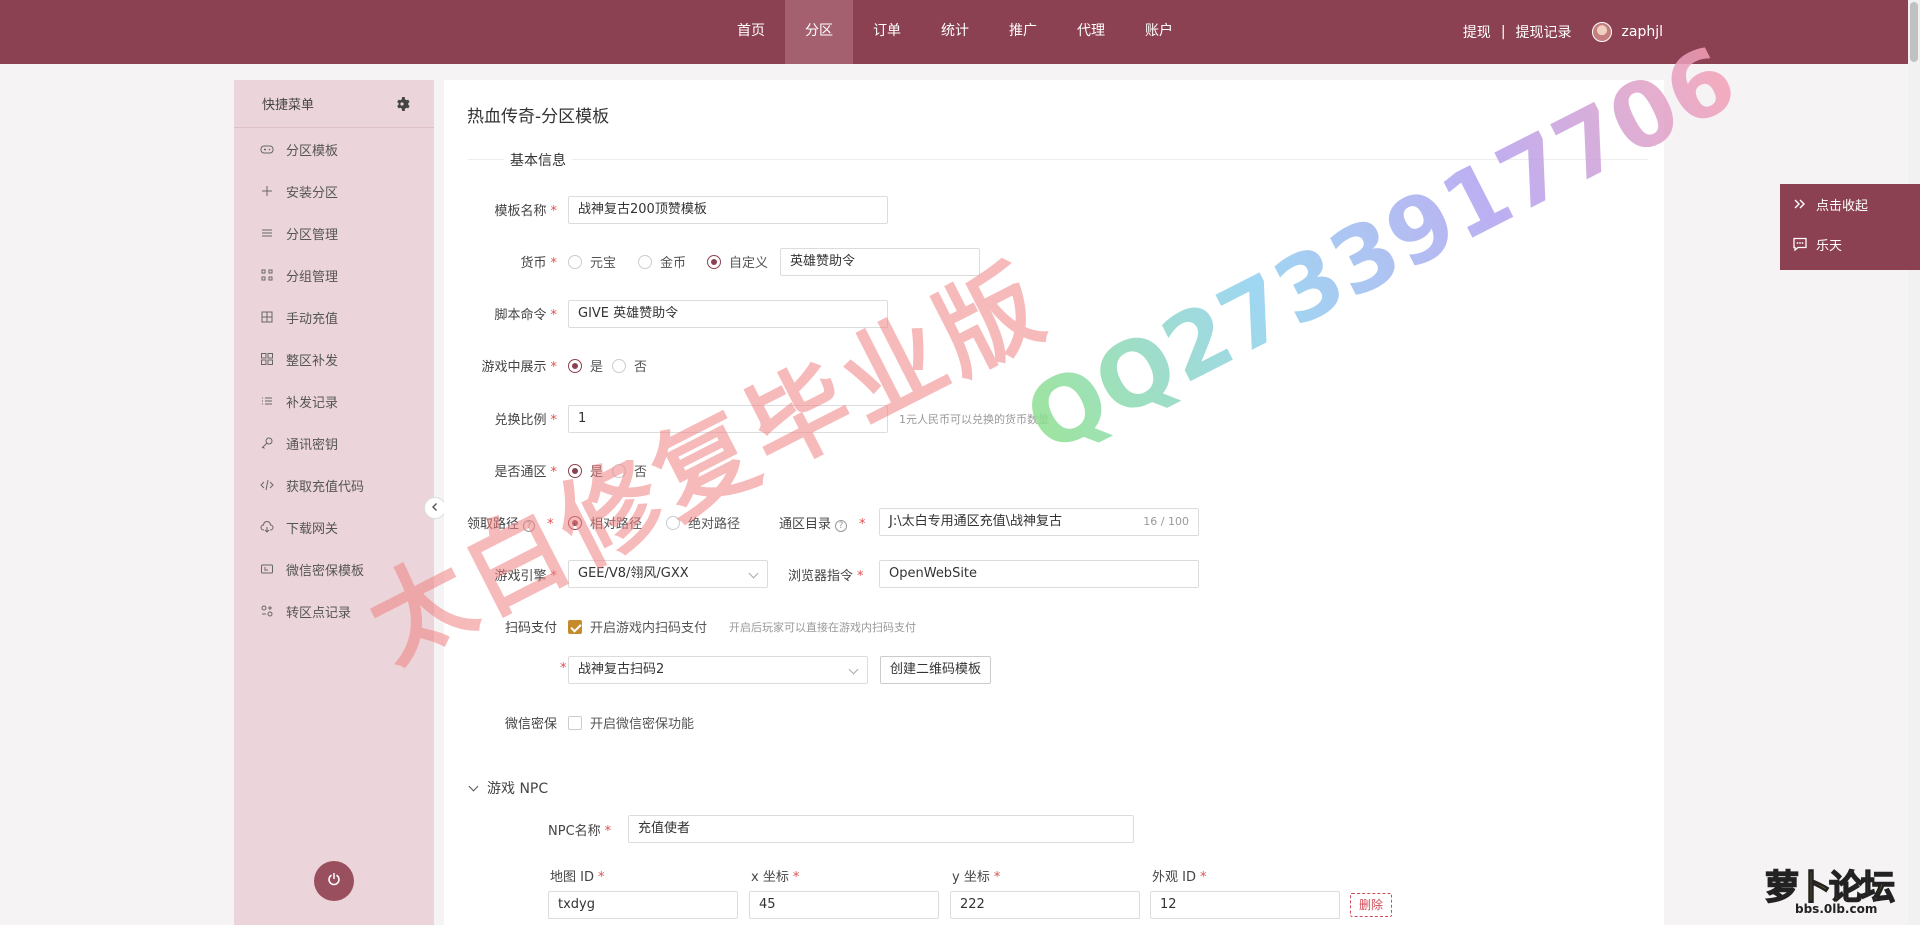  Describe the element at coordinates (1023, 32) in the screenshot. I see `nav-promotion: 推广` at that location.